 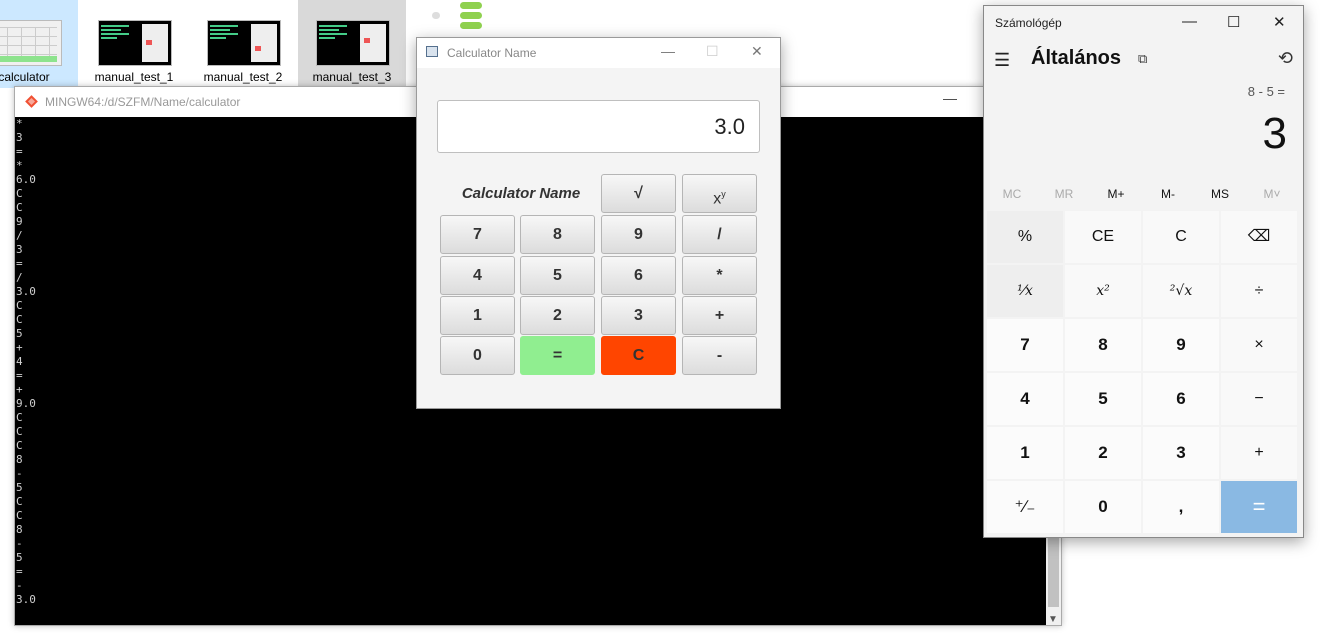 I want to click on divide-button: ÷, so click(x=1259, y=291).